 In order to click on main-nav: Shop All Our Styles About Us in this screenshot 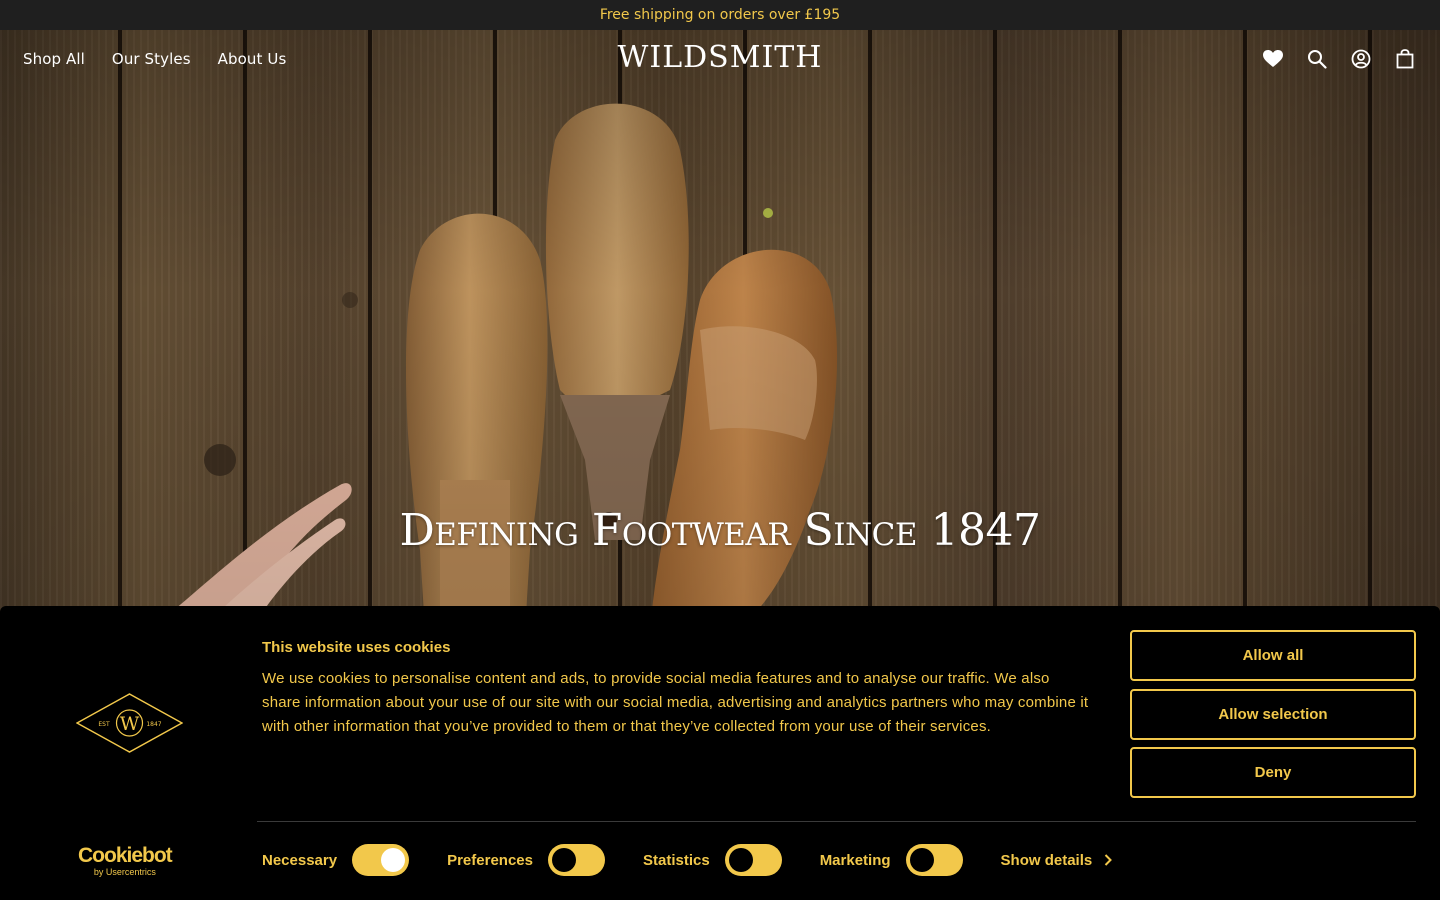, I will do `click(154, 59)`.